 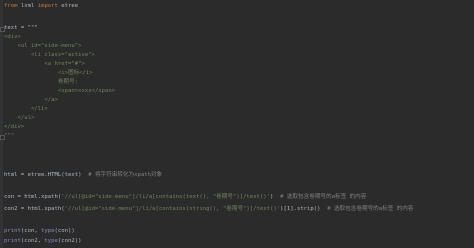 What do you see at coordinates (9, 136) in the screenshot?
I see `code-line-string-end: """` at bounding box center [9, 136].